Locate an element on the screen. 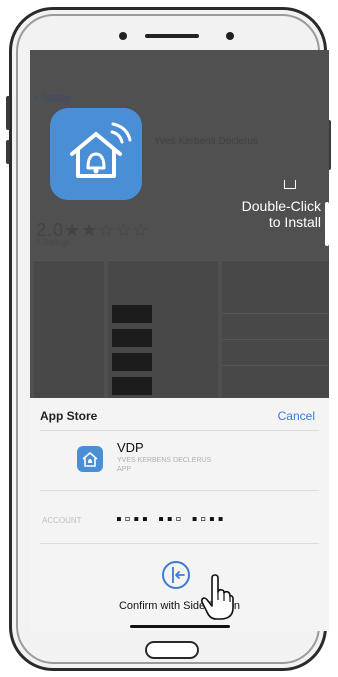 The image size is (338, 677). pointing-hand-glyph is located at coordinates (217, 597).